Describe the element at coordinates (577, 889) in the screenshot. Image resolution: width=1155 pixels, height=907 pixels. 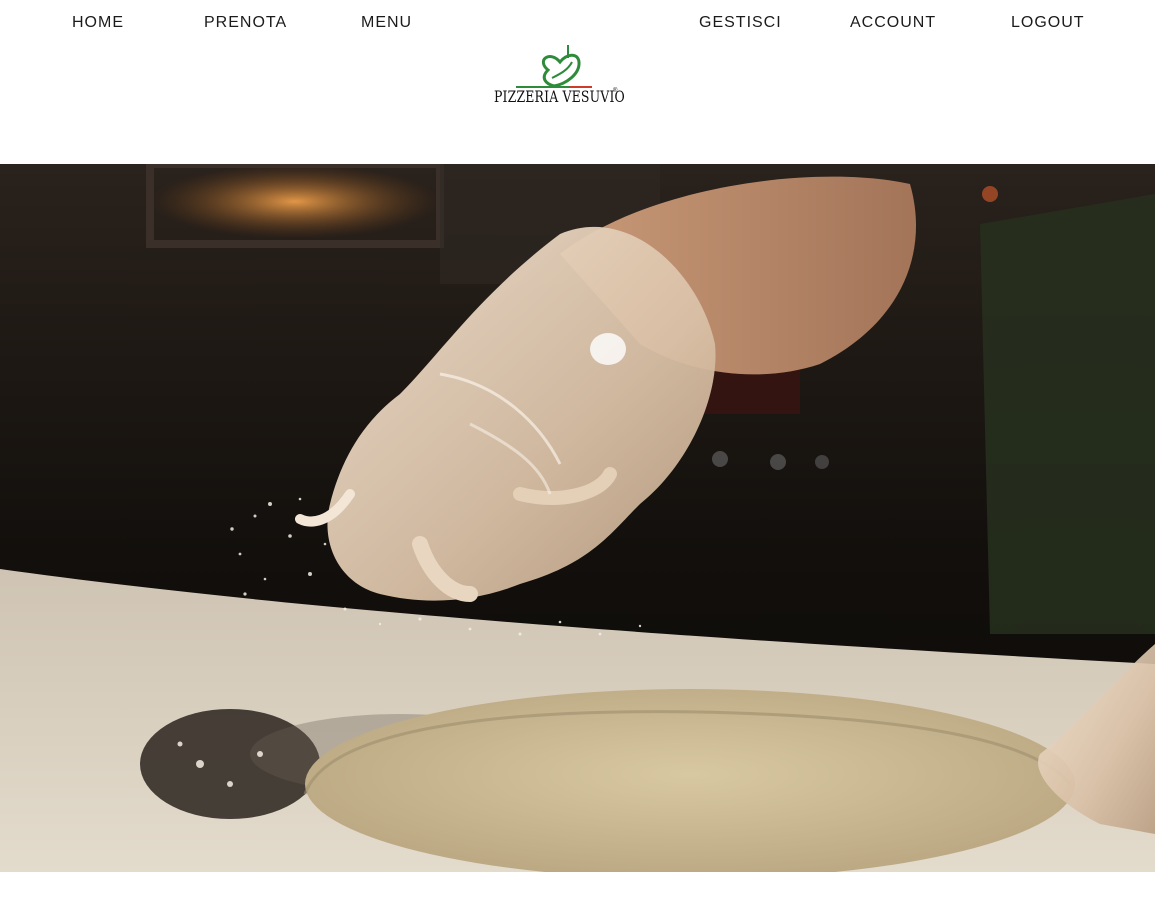
I see `page-below-hero` at that location.